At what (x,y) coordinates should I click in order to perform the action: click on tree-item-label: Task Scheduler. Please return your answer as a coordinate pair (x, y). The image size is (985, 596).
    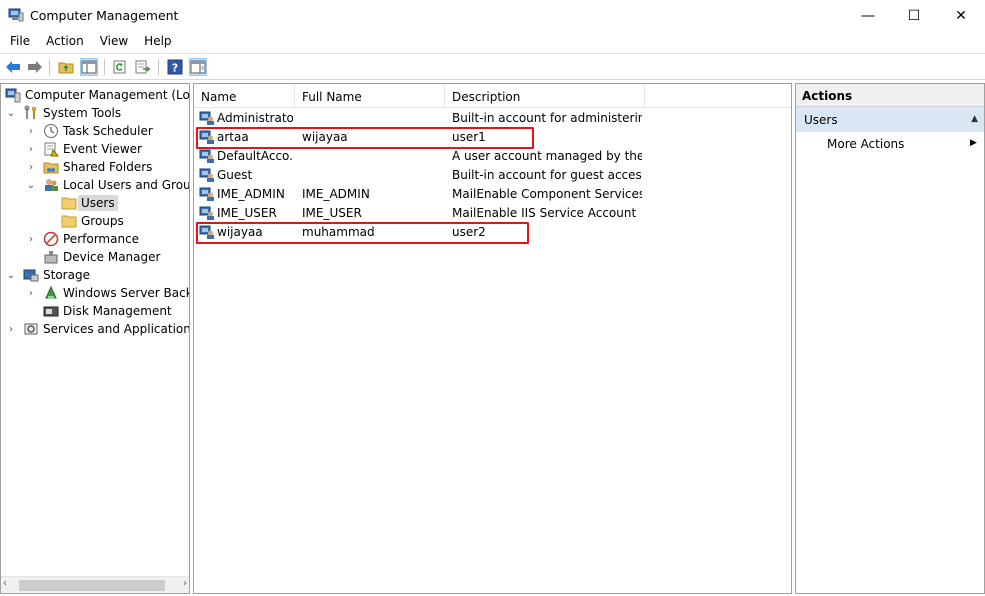
    Looking at the image, I should click on (108, 131).